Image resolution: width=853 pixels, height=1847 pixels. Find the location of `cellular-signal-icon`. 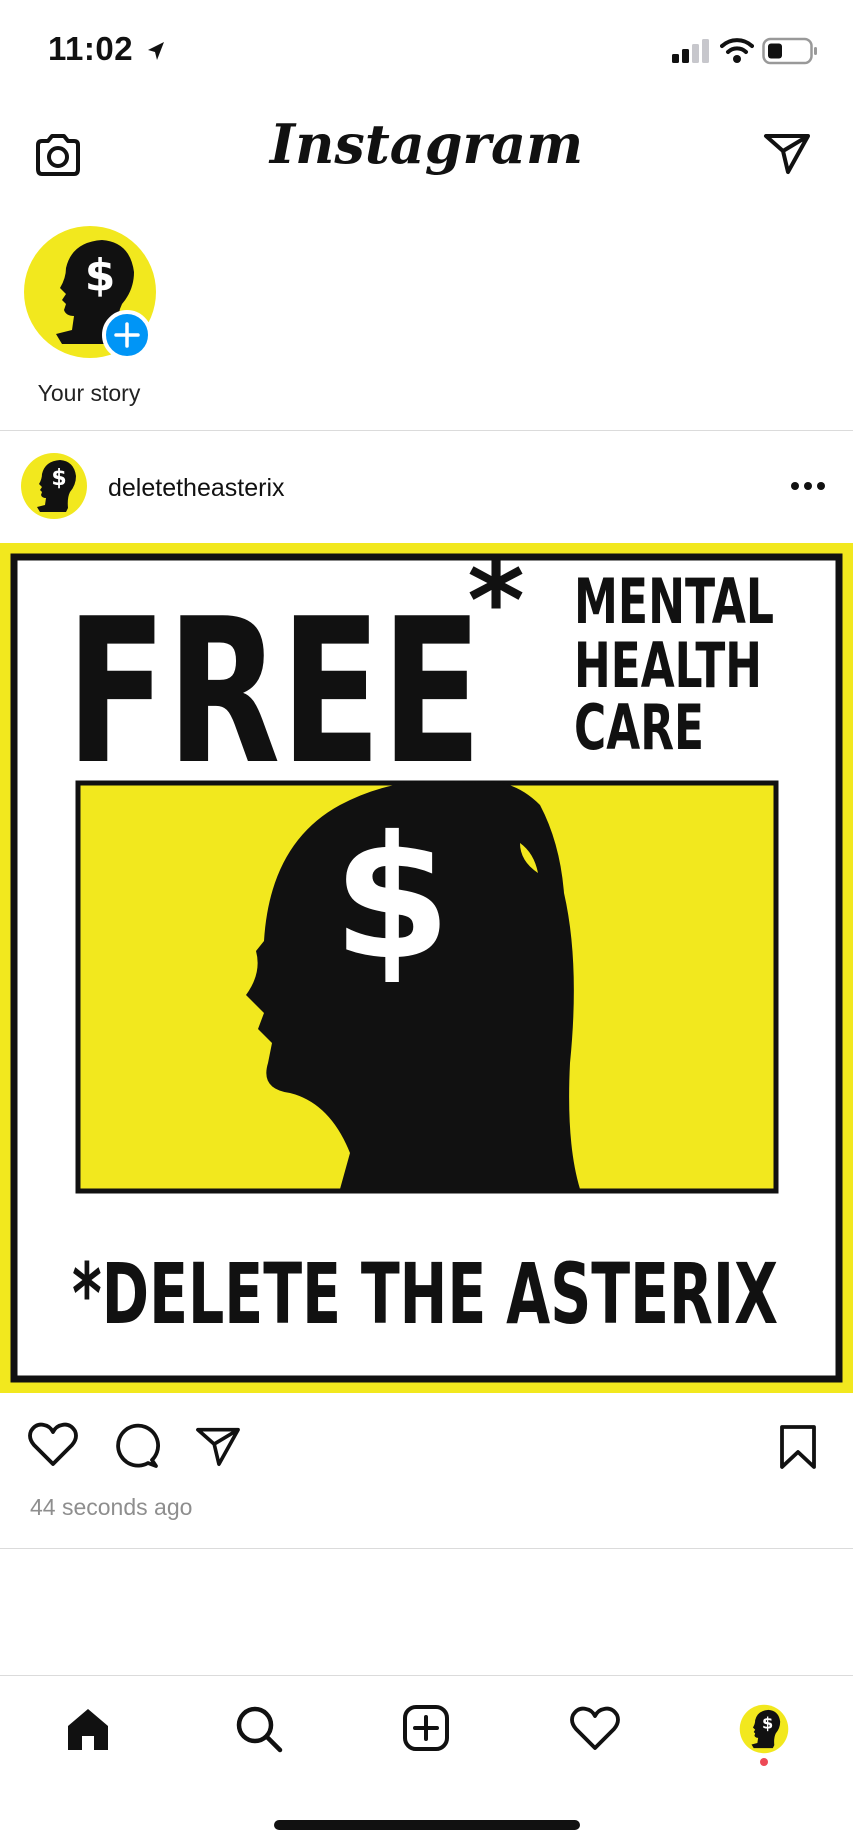

cellular-signal-icon is located at coordinates (690, 51).